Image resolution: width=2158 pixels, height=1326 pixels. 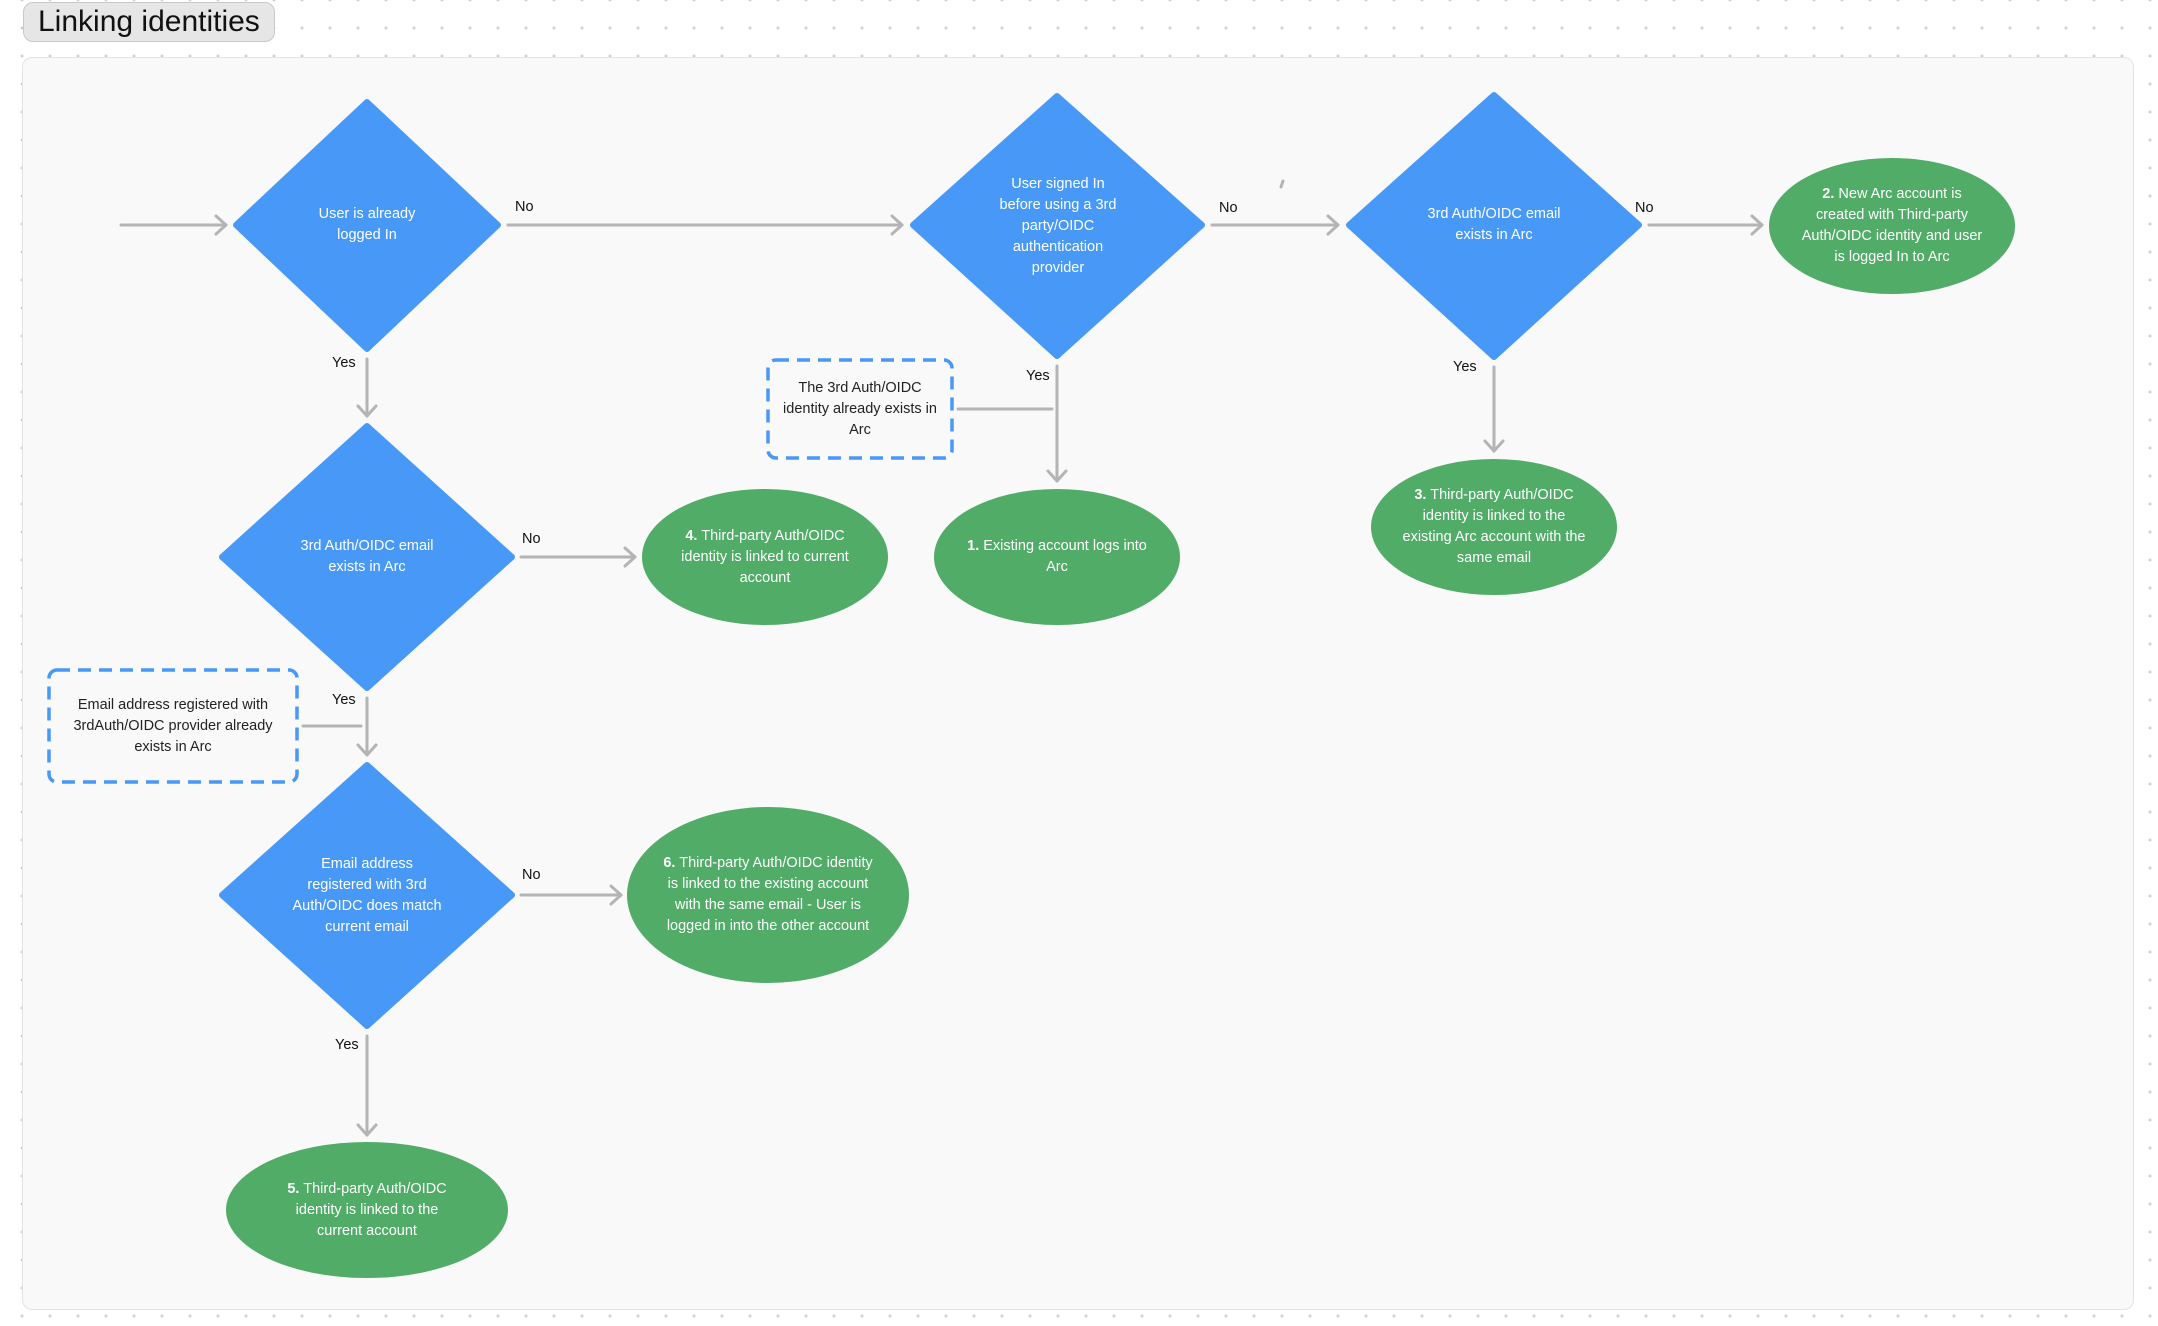 I want to click on outcome-number: 6., so click(x=669, y=863).